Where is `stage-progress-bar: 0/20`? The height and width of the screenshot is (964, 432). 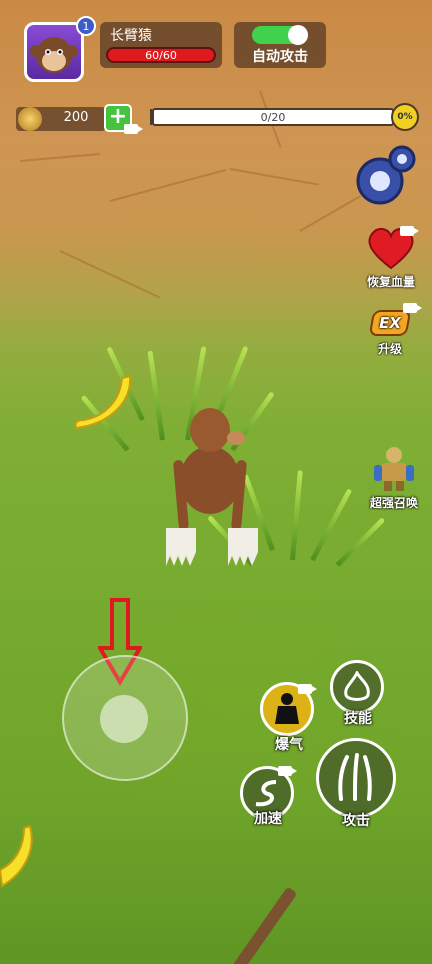 stage-progress-bar: 0/20 is located at coordinates (273, 117).